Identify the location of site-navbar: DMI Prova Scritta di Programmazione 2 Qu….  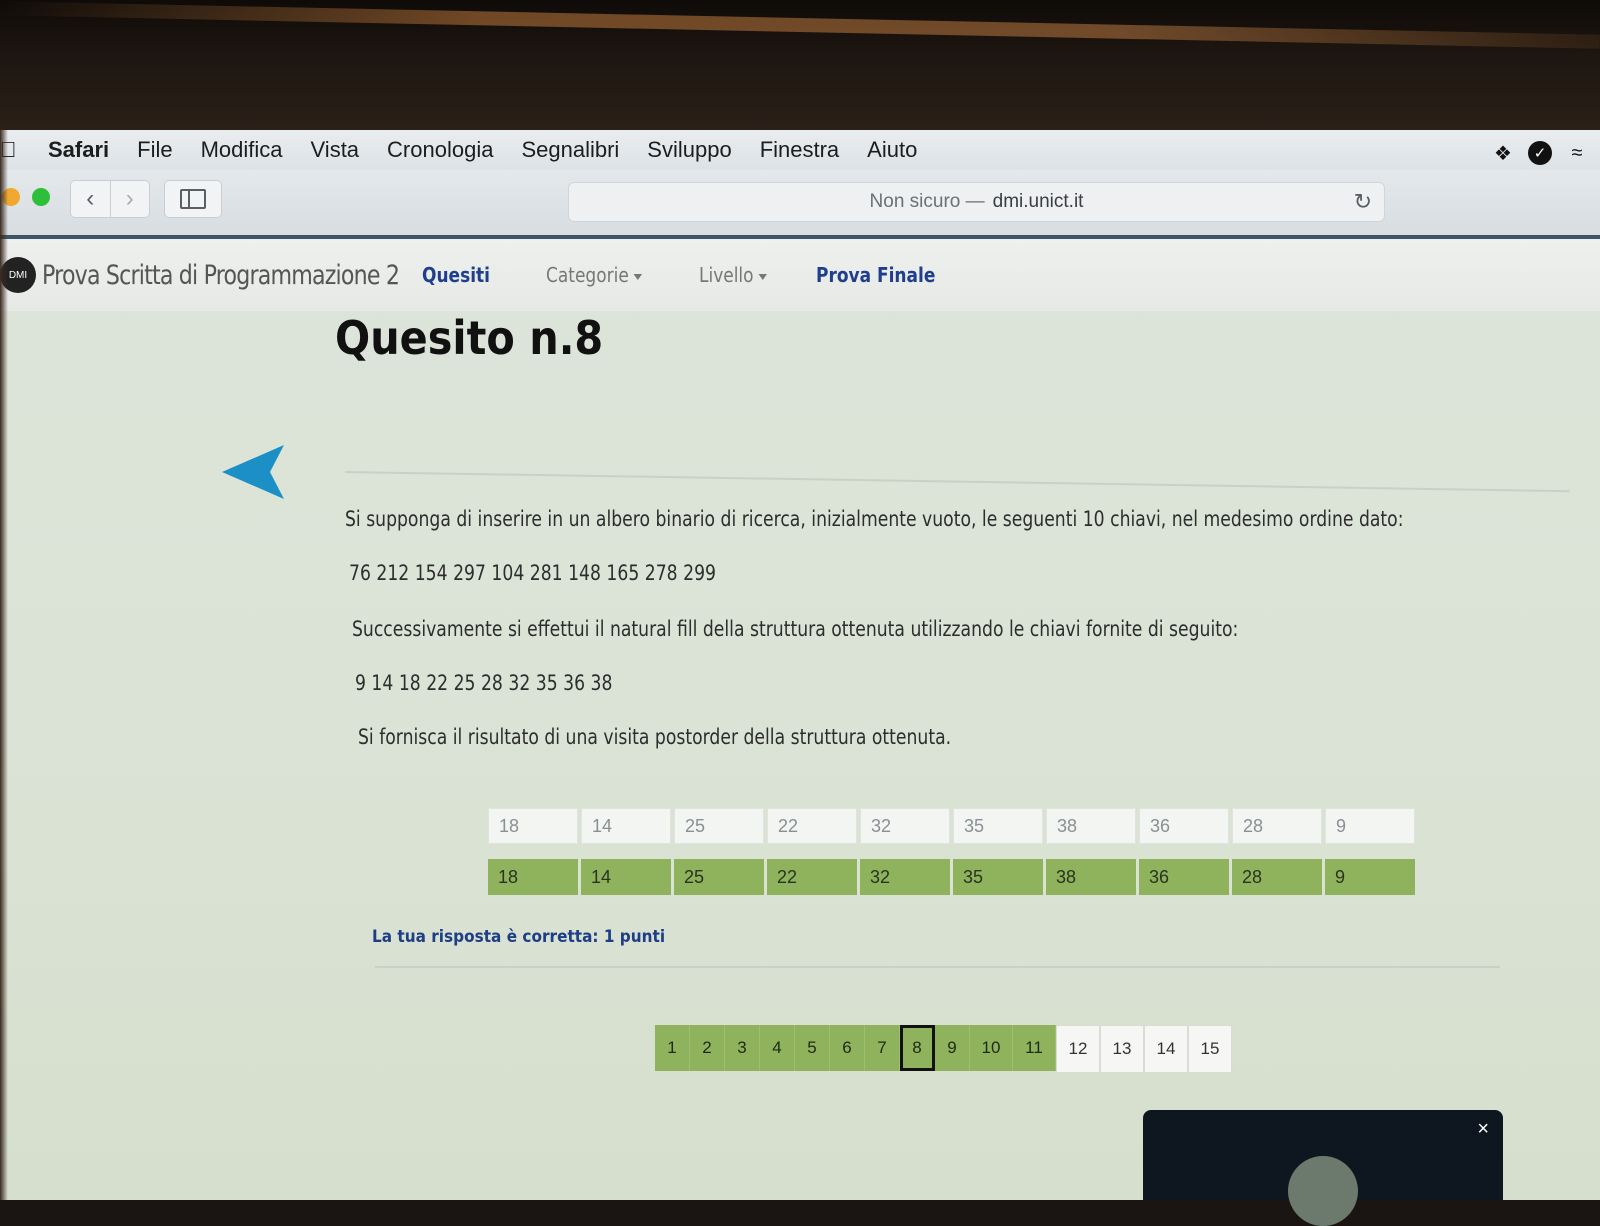
(800, 275).